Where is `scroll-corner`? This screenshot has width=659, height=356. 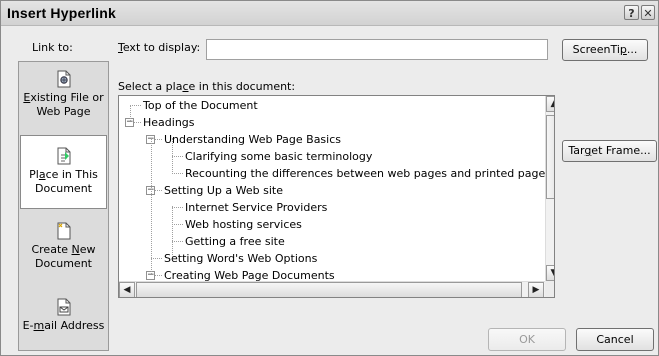
scroll-corner is located at coordinates (549, 289).